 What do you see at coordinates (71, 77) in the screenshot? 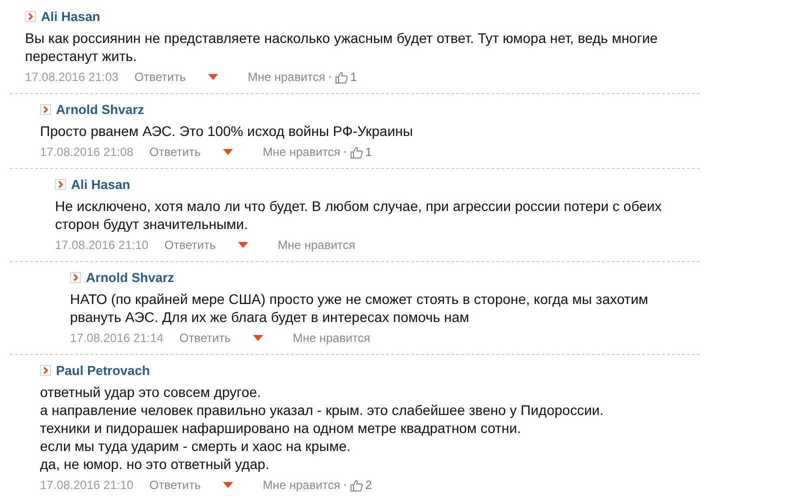
I see `comment-date: 17.08.2016 21:03` at bounding box center [71, 77].